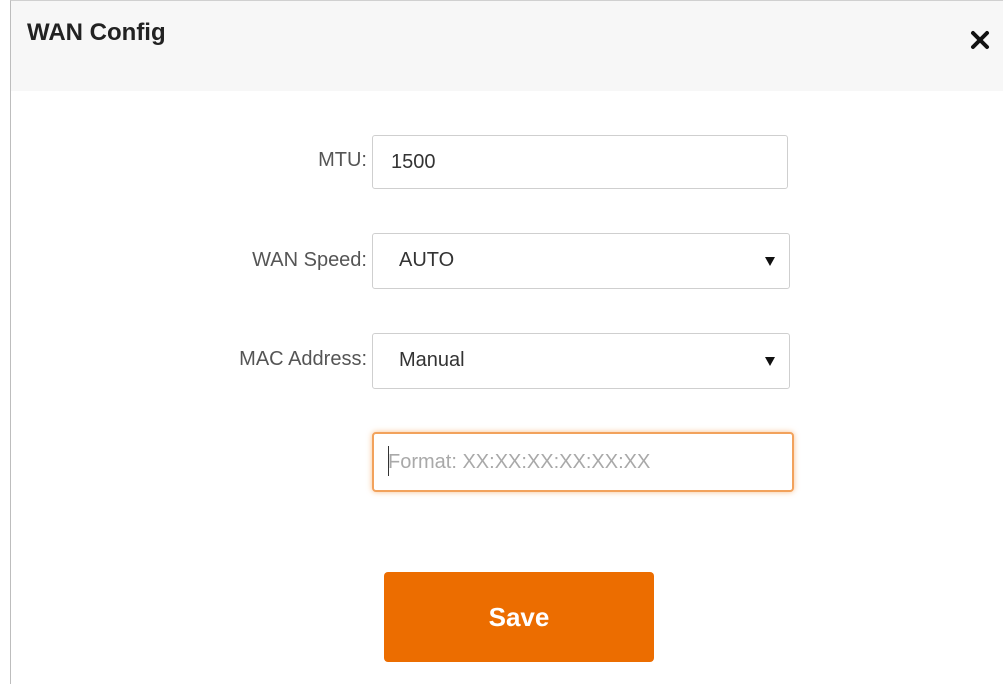 The image size is (1003, 684). I want to click on mtu-input, so click(580, 162).